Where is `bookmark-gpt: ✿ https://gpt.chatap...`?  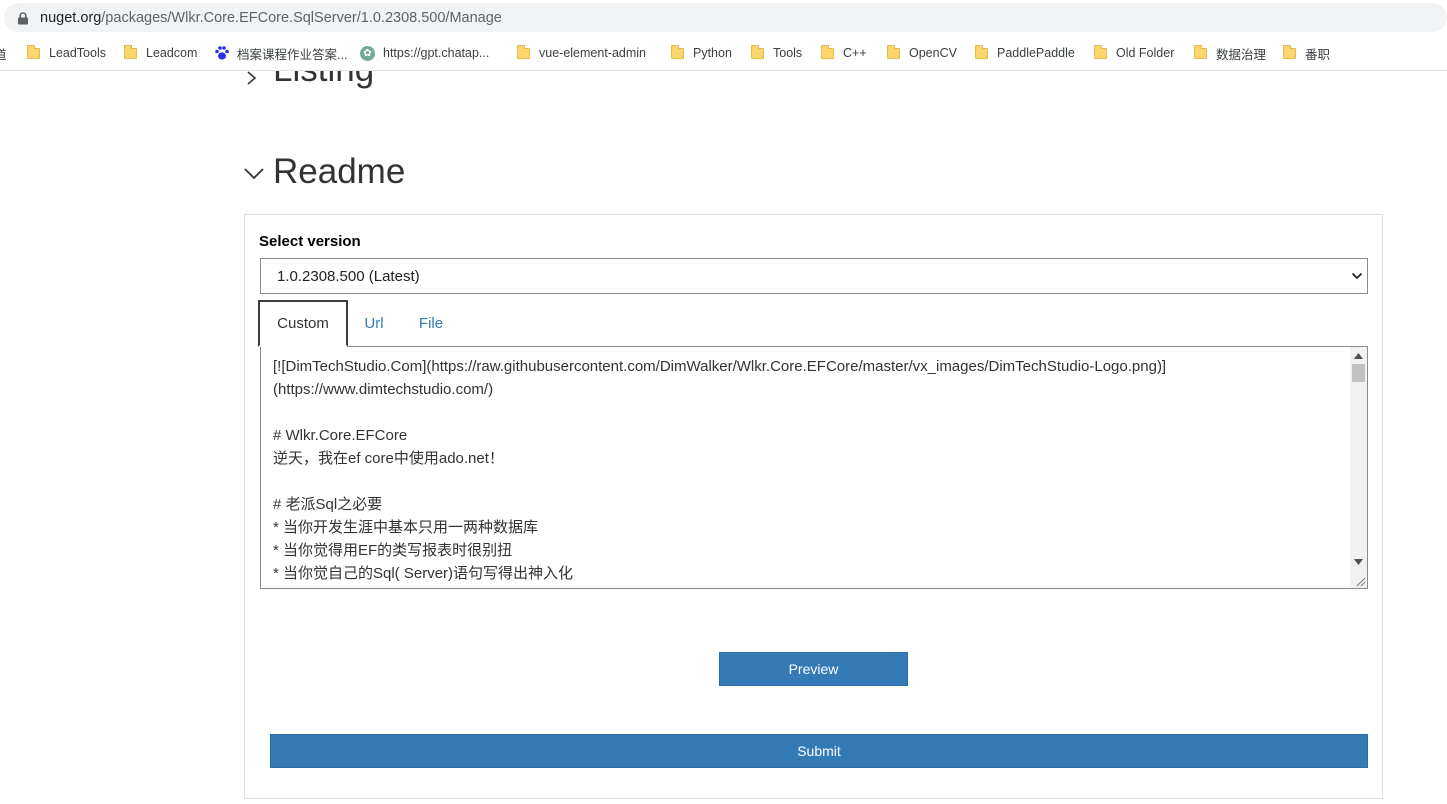 bookmark-gpt: ✿ https://gpt.chatap... is located at coordinates (424, 53).